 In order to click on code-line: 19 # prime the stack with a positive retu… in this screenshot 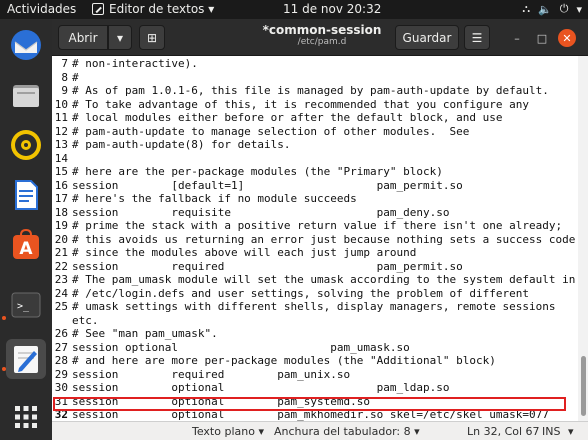, I will do `click(307, 226)`.